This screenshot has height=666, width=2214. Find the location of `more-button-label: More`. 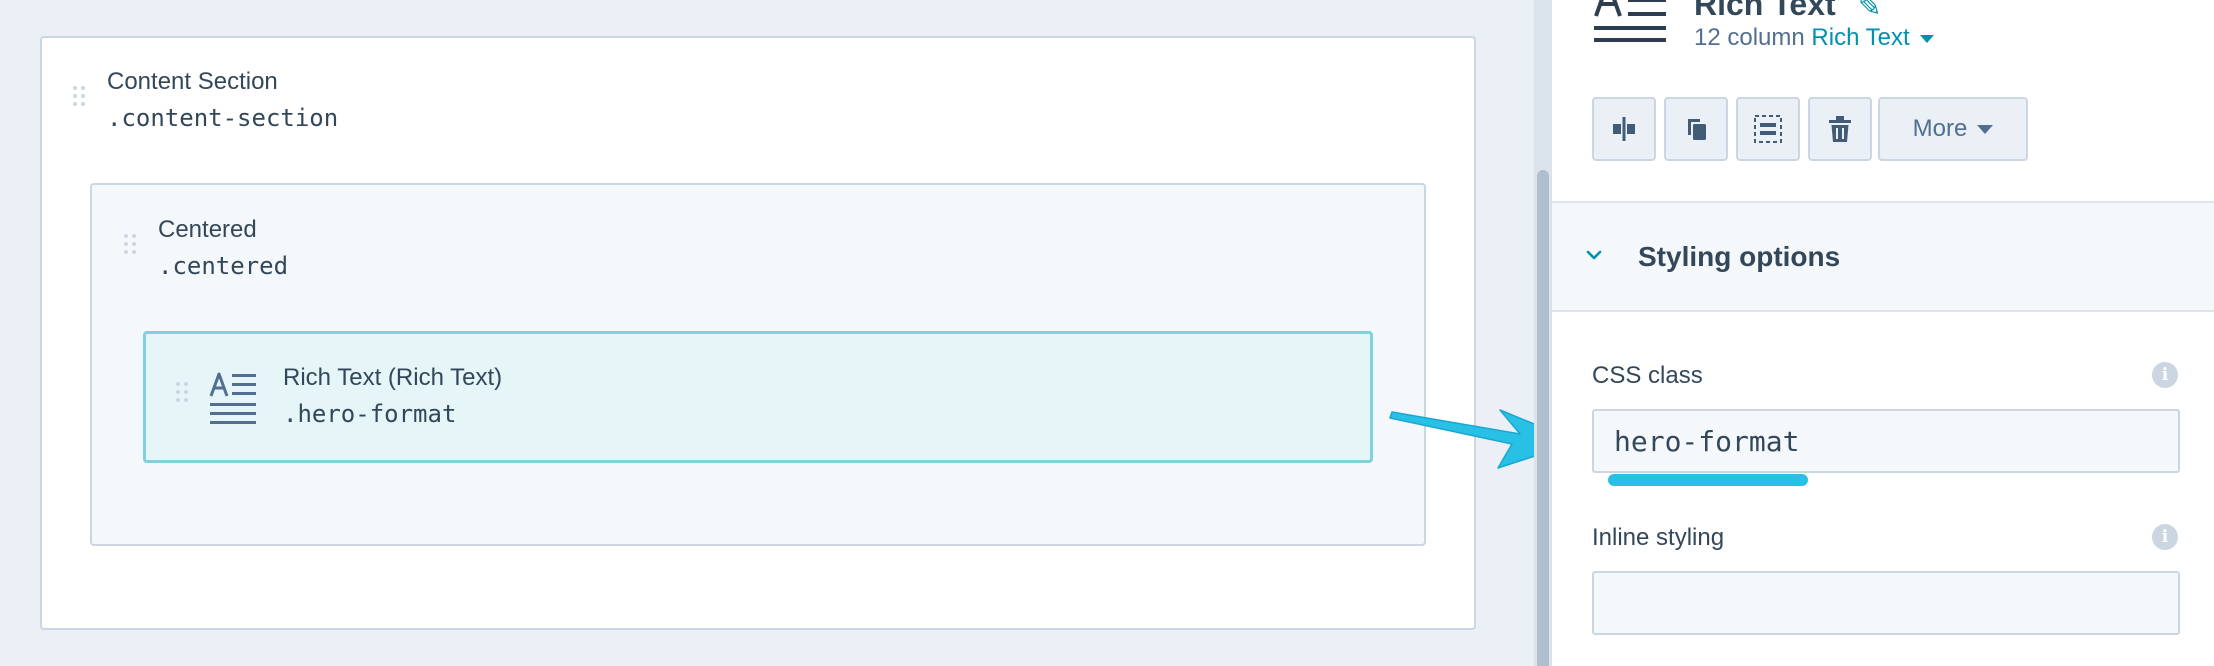

more-button-label: More is located at coordinates (1940, 128).